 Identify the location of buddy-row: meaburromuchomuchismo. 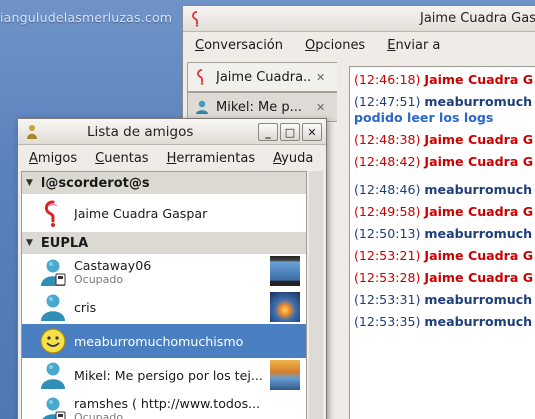
(164, 341).